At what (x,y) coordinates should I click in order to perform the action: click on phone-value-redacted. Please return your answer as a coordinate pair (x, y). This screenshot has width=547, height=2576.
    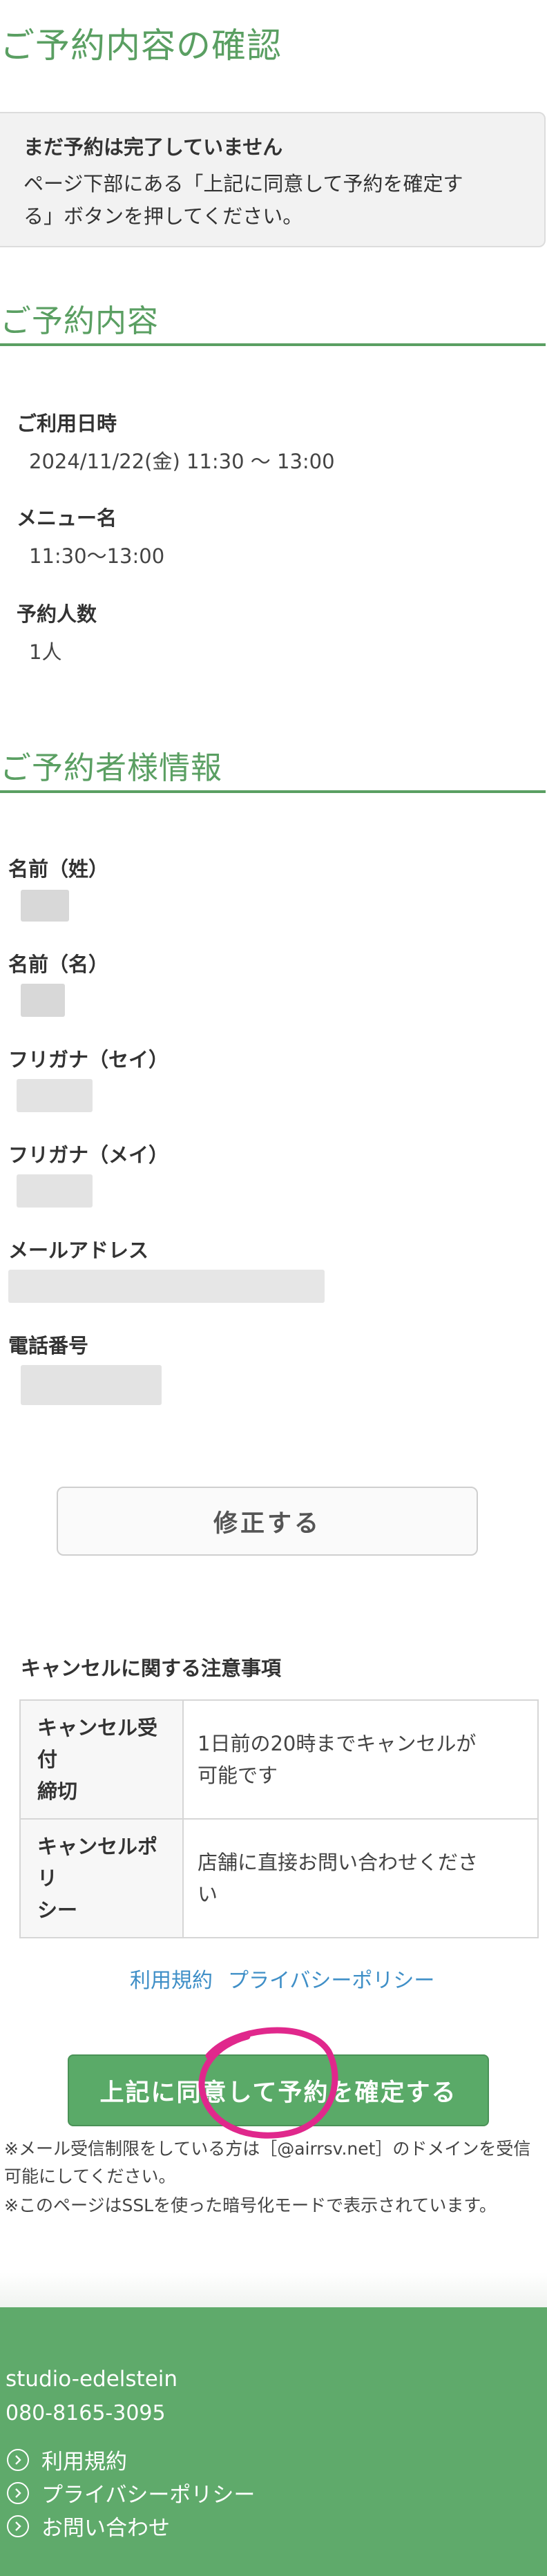
    Looking at the image, I should click on (91, 1385).